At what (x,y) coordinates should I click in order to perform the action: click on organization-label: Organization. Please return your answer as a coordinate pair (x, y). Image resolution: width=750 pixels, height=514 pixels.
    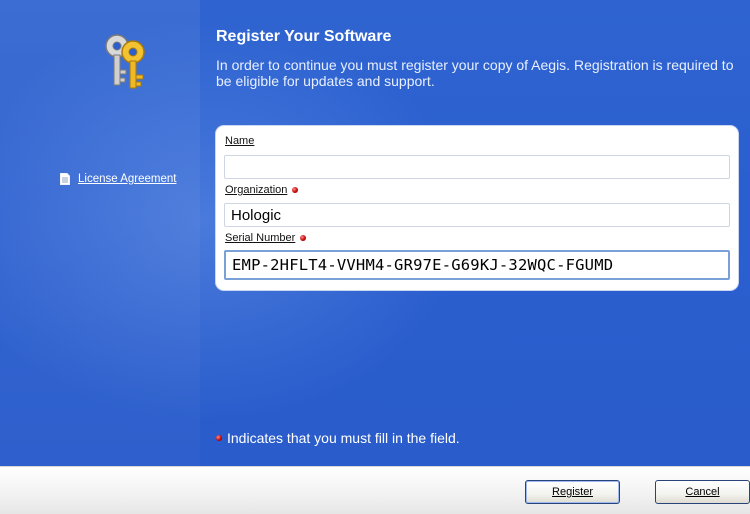
    Looking at the image, I should click on (262, 190).